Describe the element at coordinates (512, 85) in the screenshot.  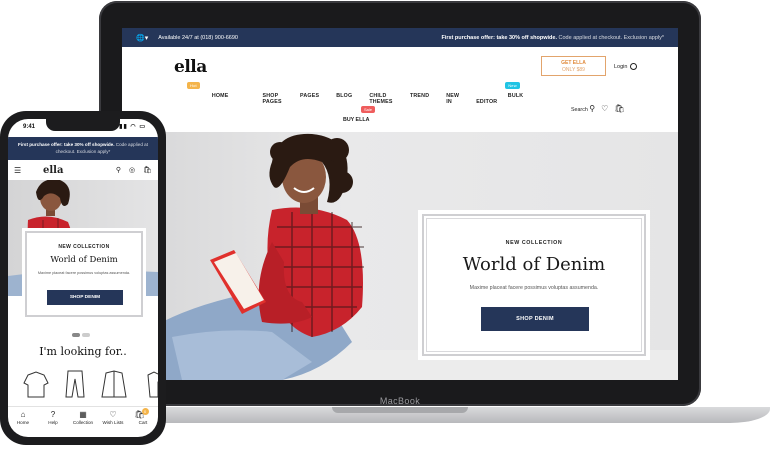
I see `new-badge: New` at that location.